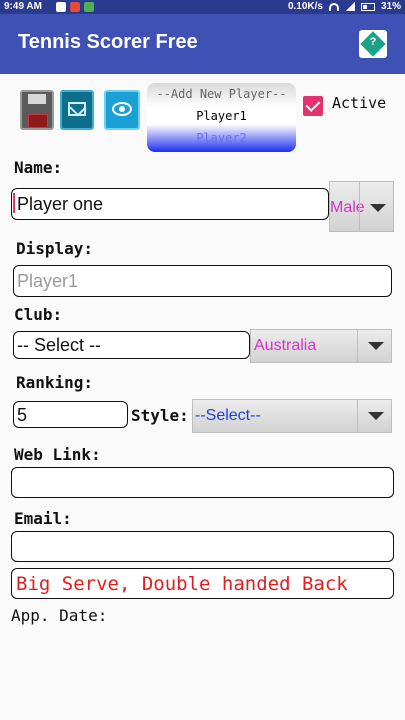  Describe the element at coordinates (202, 7) in the screenshot. I see `status-bar: 9:49 AM 0.10K/s 31%` at that location.